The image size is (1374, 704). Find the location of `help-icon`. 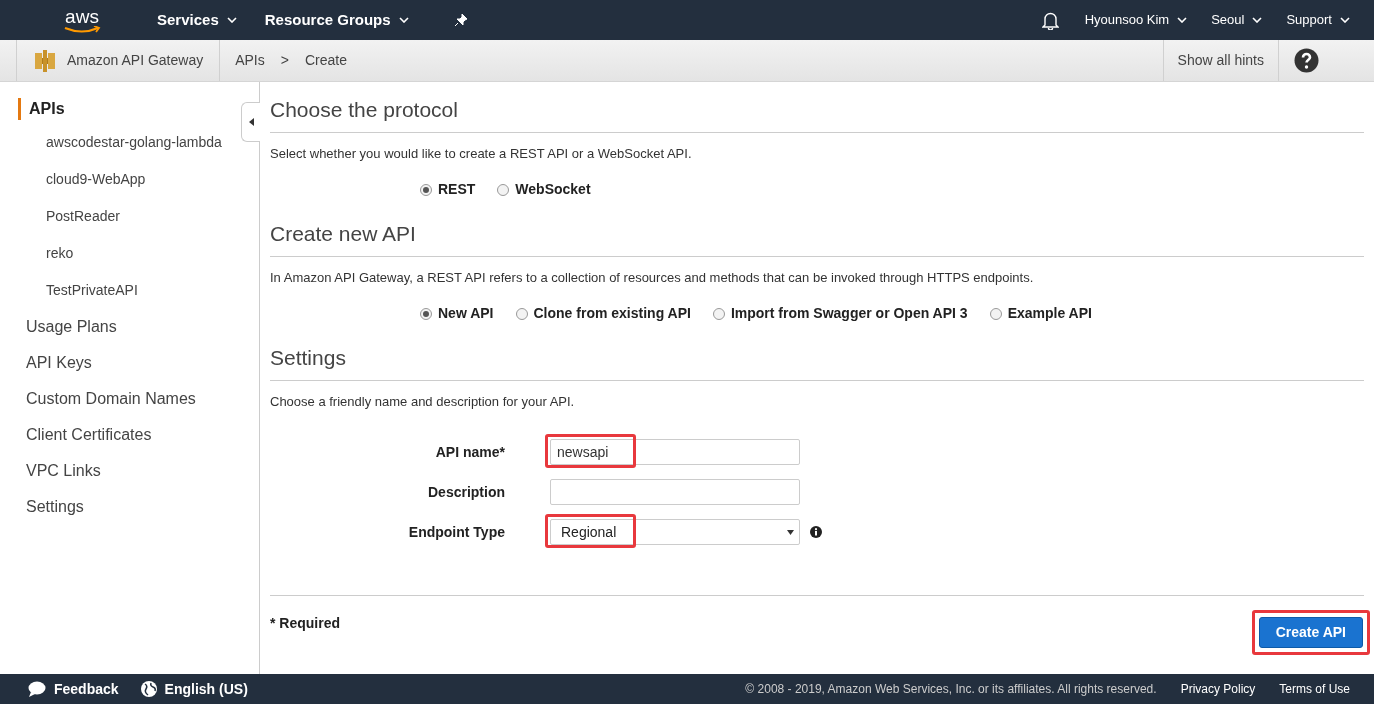

help-icon is located at coordinates (1306, 60).